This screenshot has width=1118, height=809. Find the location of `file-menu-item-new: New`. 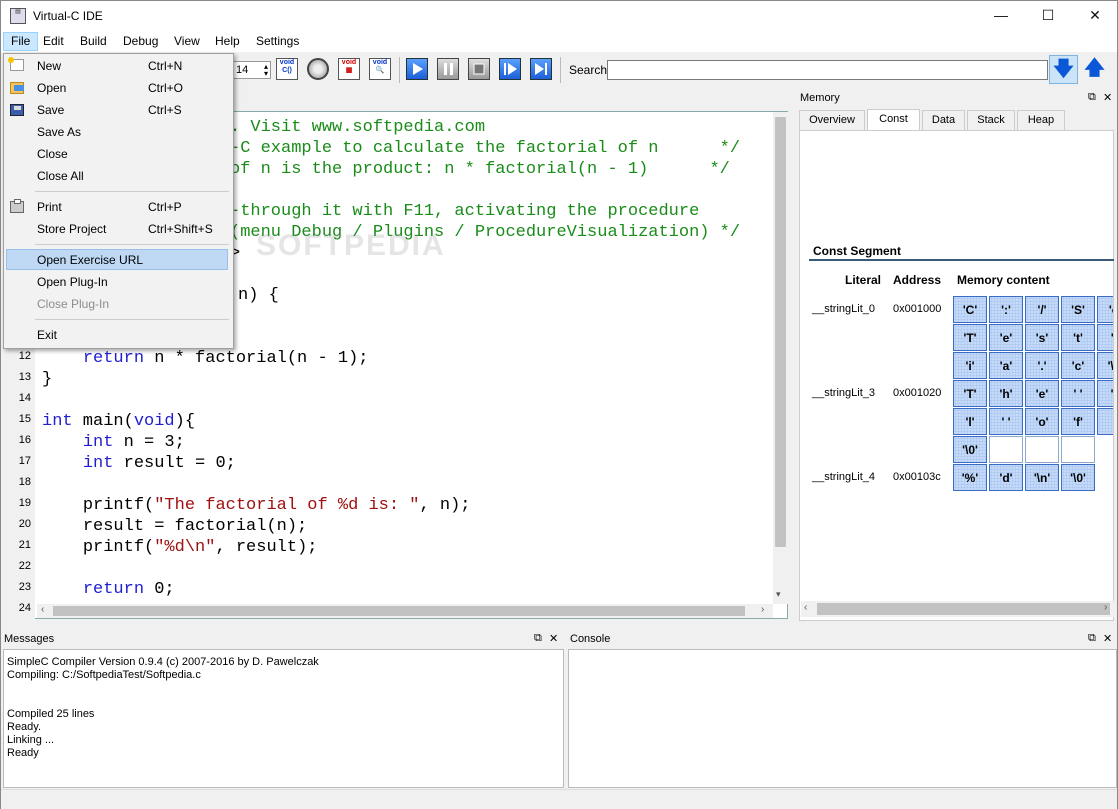

file-menu-item-new: New is located at coordinates (49, 66).